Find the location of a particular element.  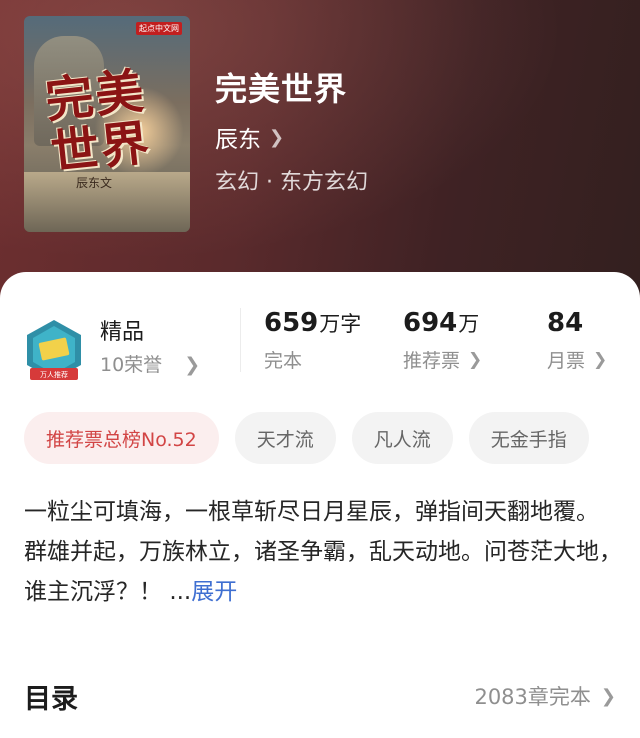

cover-author-art: 辰东文 is located at coordinates (94, 183).